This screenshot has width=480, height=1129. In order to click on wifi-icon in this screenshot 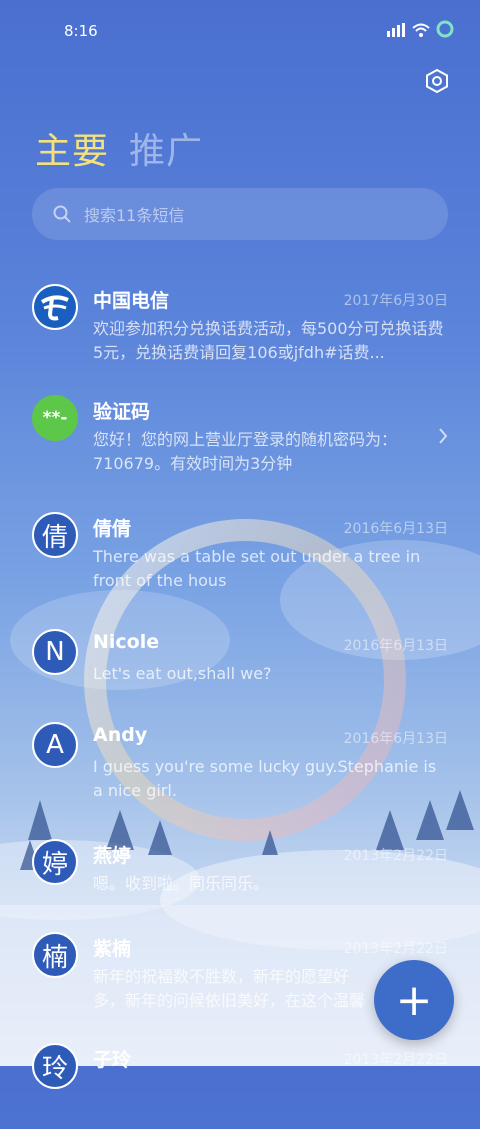, I will do `click(421, 31)`.